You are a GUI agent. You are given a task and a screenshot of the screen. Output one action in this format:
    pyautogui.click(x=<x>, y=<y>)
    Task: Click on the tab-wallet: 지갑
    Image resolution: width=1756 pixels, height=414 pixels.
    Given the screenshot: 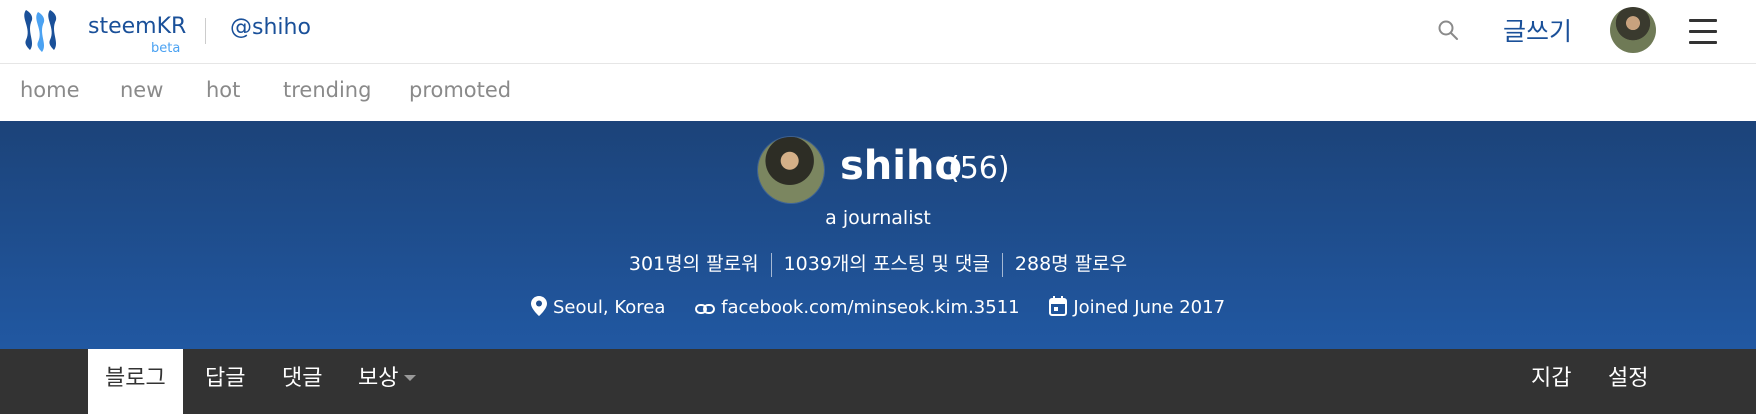 What is the action you would take?
    pyautogui.click(x=1551, y=381)
    